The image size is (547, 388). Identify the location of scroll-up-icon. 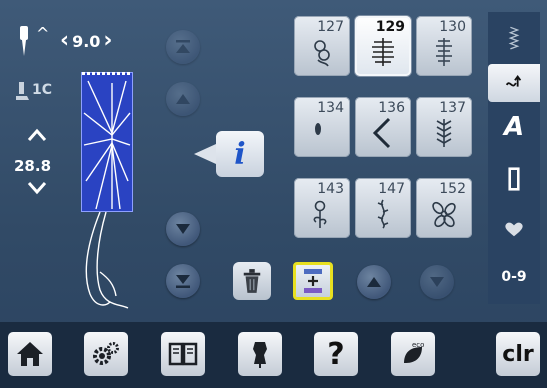
(183, 99).